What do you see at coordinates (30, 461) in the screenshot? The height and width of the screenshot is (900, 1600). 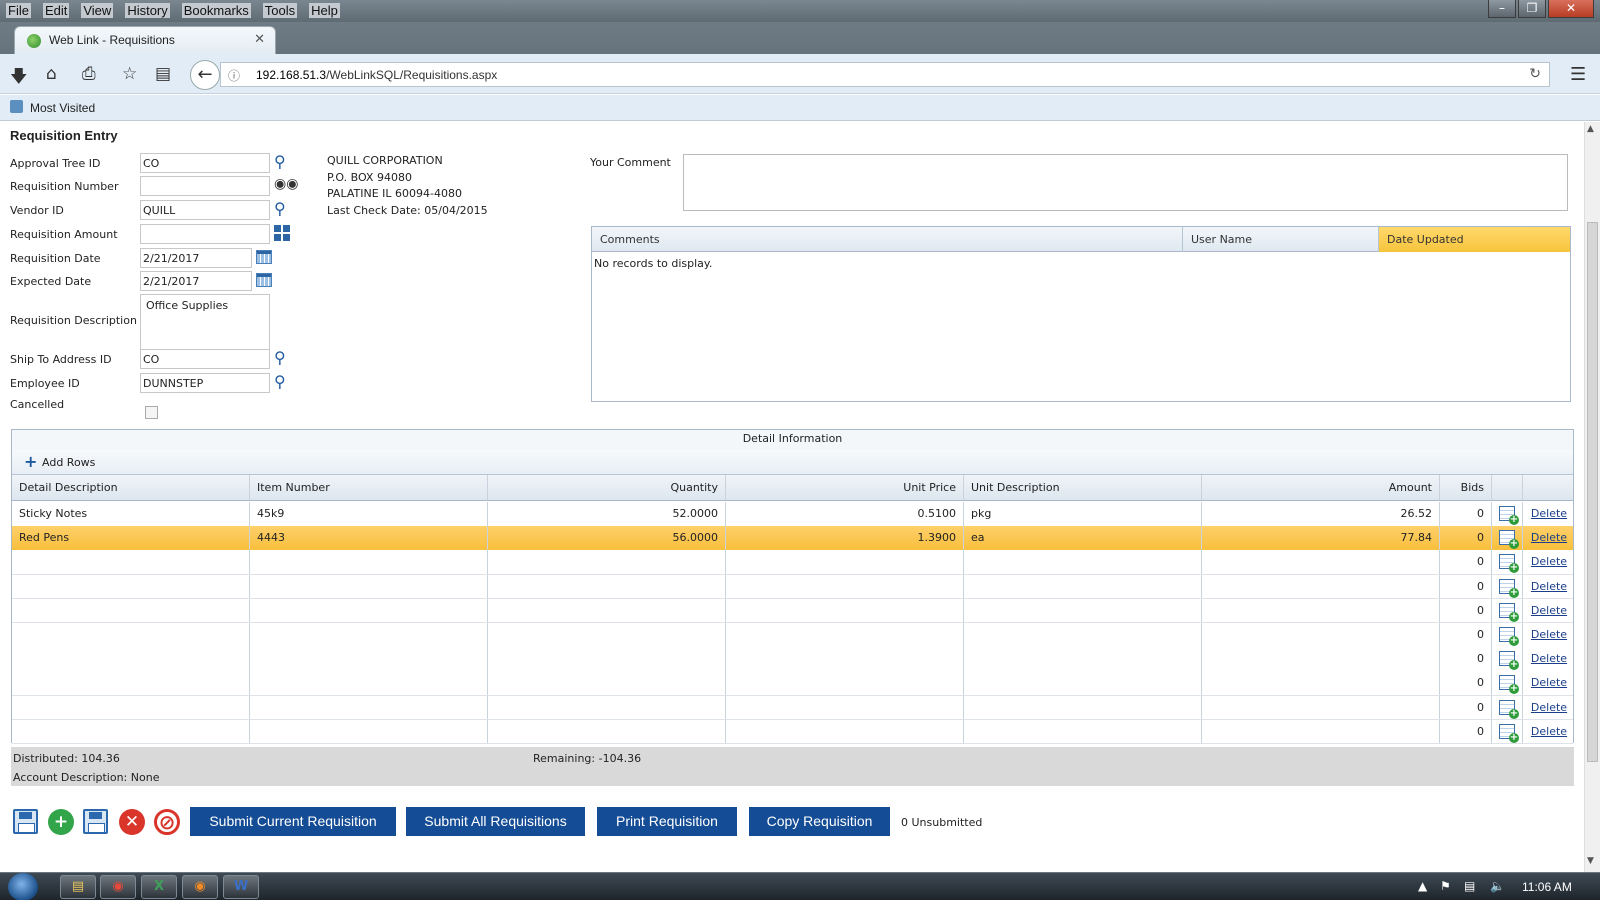 I see `add-rows-icon: +` at bounding box center [30, 461].